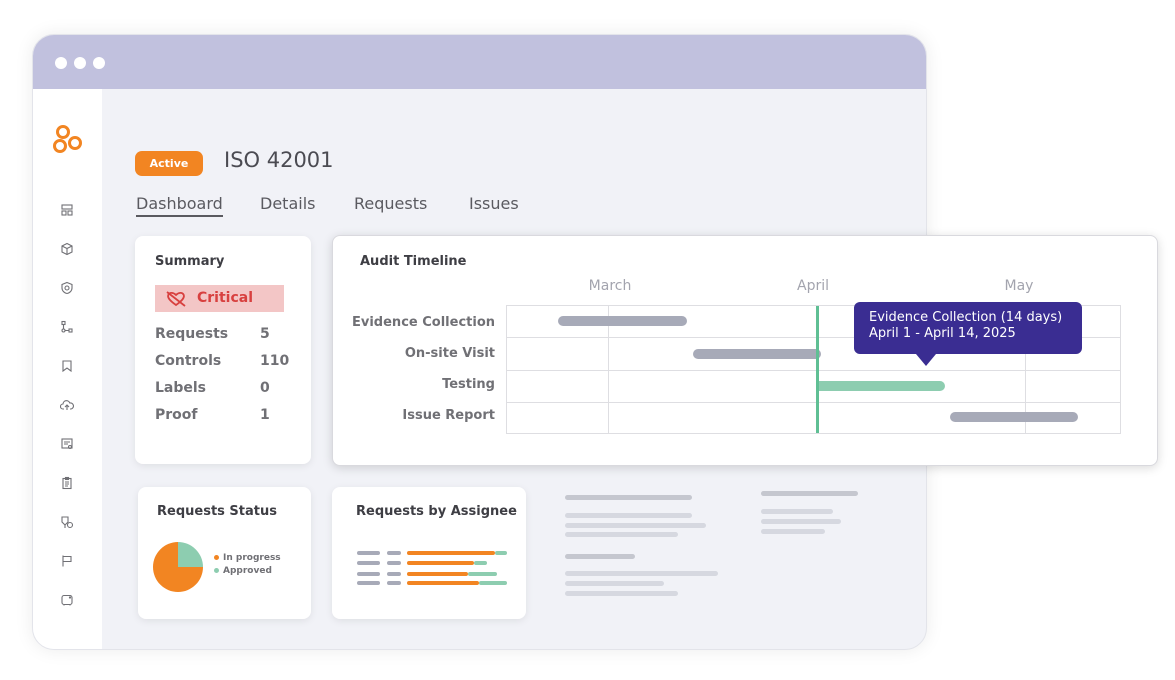 The height and width of the screenshot is (680, 1175). What do you see at coordinates (817, 369) in the screenshot?
I see `today-marker` at bounding box center [817, 369].